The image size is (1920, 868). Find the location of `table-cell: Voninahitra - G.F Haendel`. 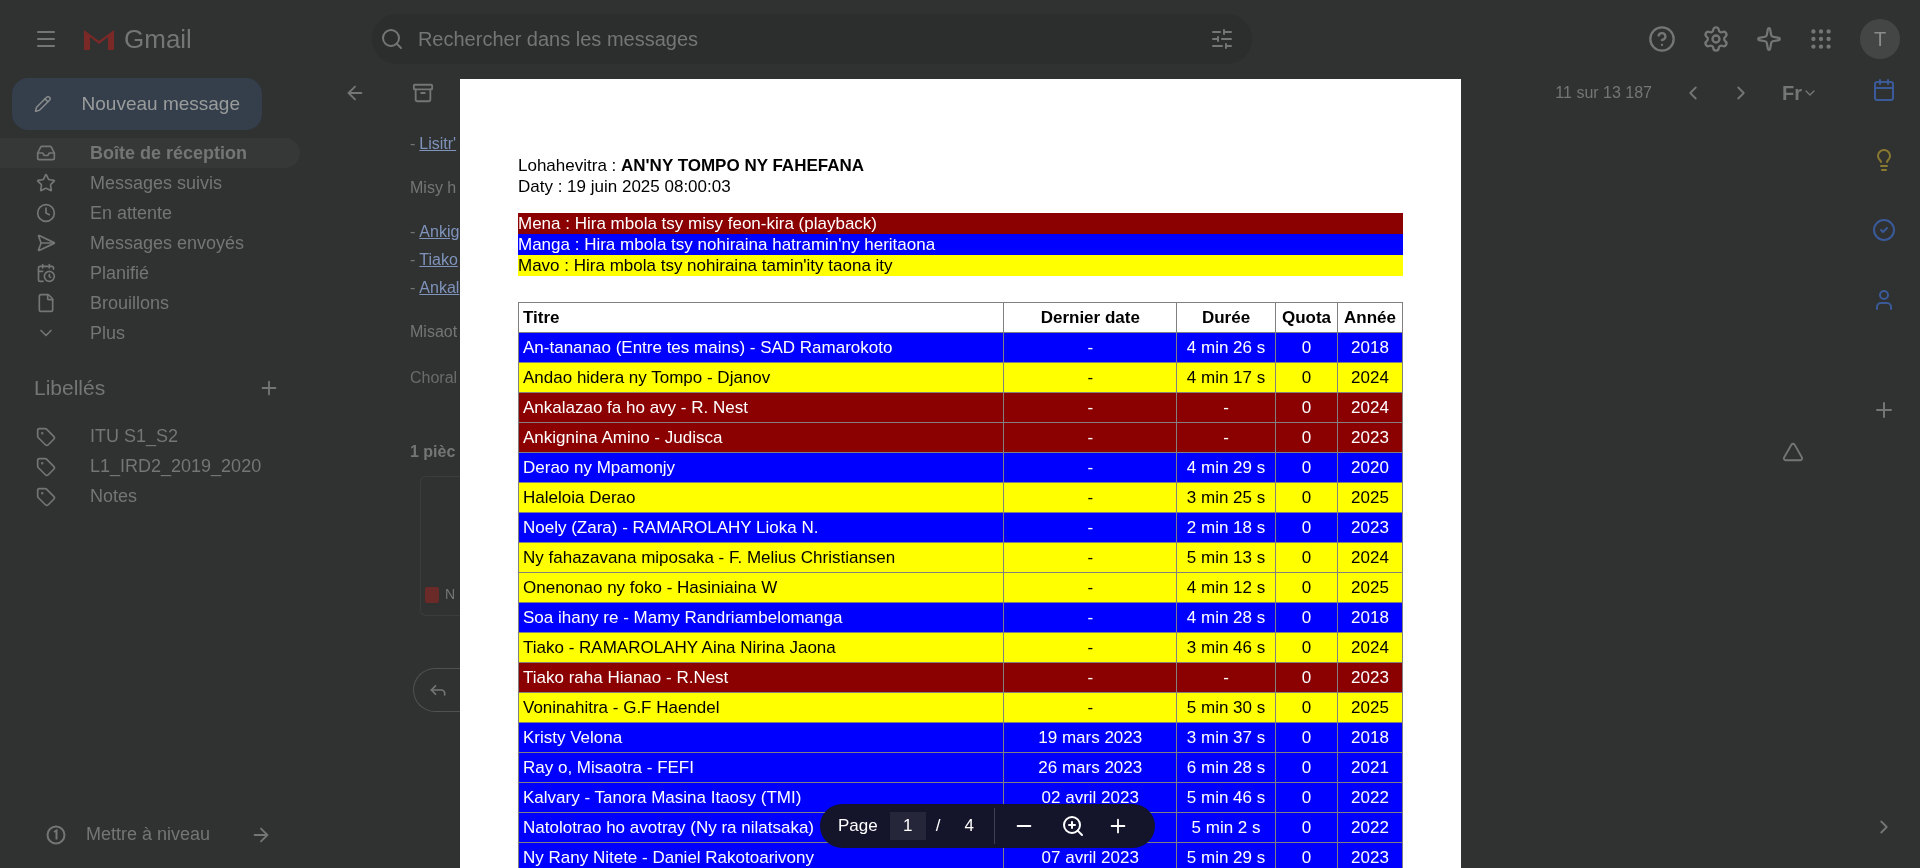

table-cell: Voninahitra - G.F Haendel is located at coordinates (621, 707).